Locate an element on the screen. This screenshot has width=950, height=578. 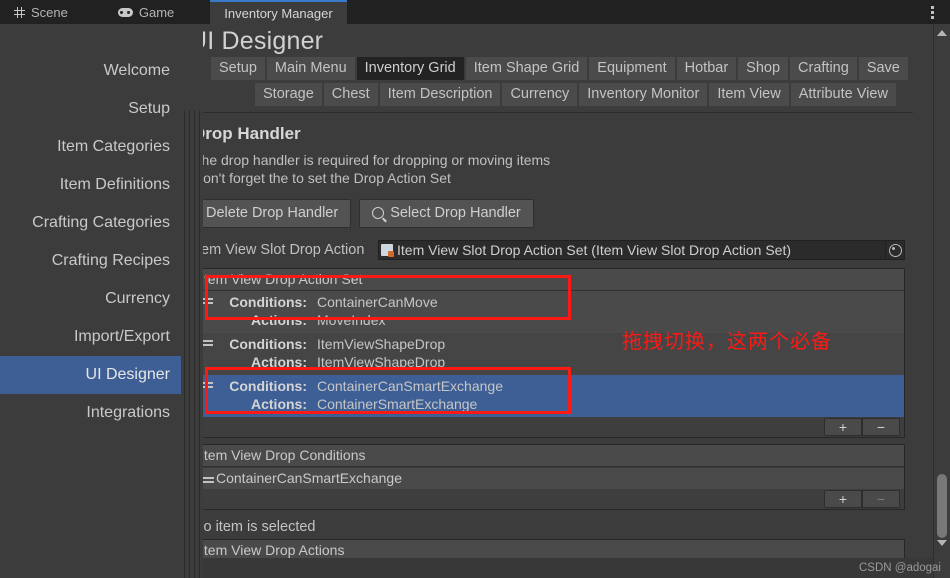
window-tab-scene: Scene is located at coordinates (41, 12).